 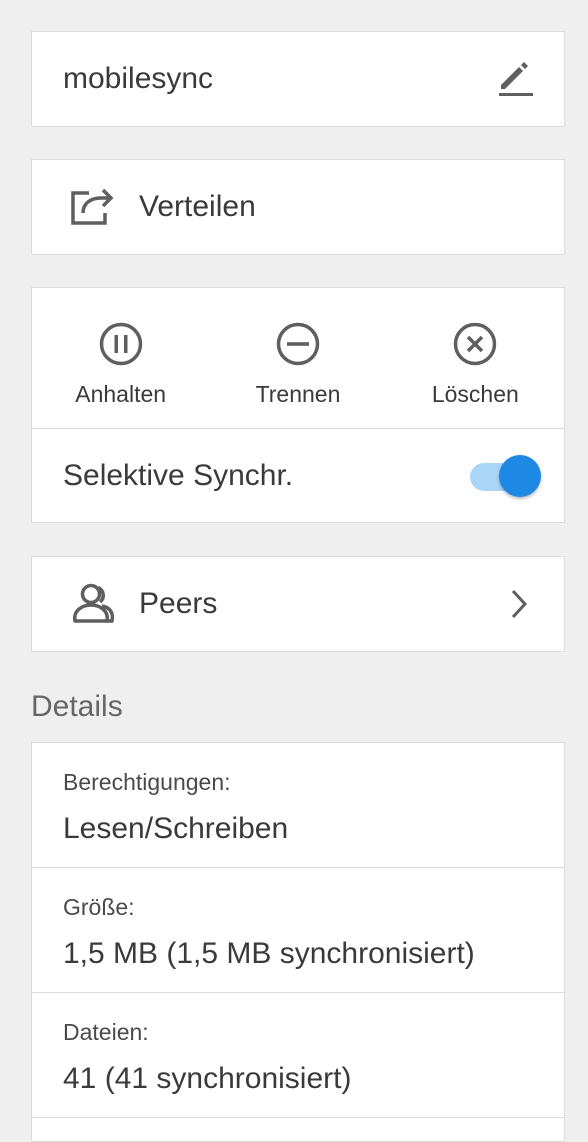 What do you see at coordinates (197, 206) in the screenshot?
I see `share-label: Verteilen` at bounding box center [197, 206].